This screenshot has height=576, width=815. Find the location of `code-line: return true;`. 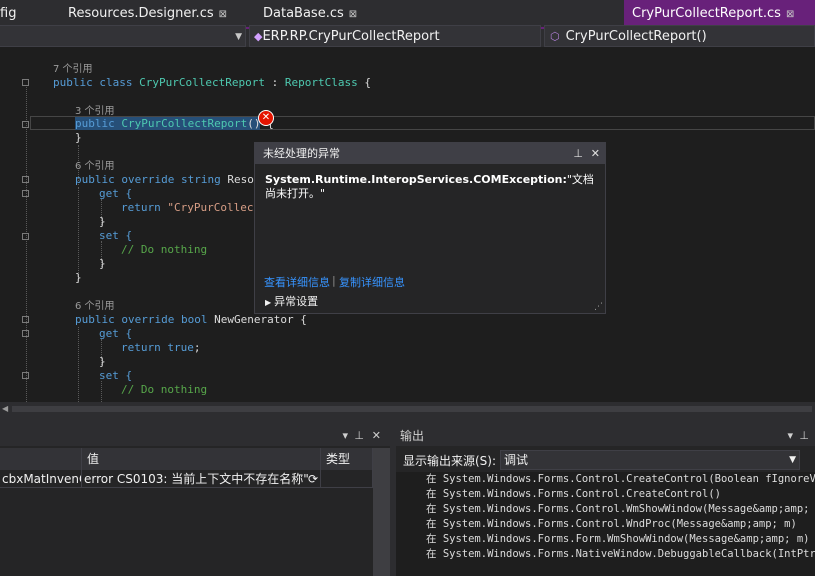

code-line: return true; is located at coordinates (161, 347).